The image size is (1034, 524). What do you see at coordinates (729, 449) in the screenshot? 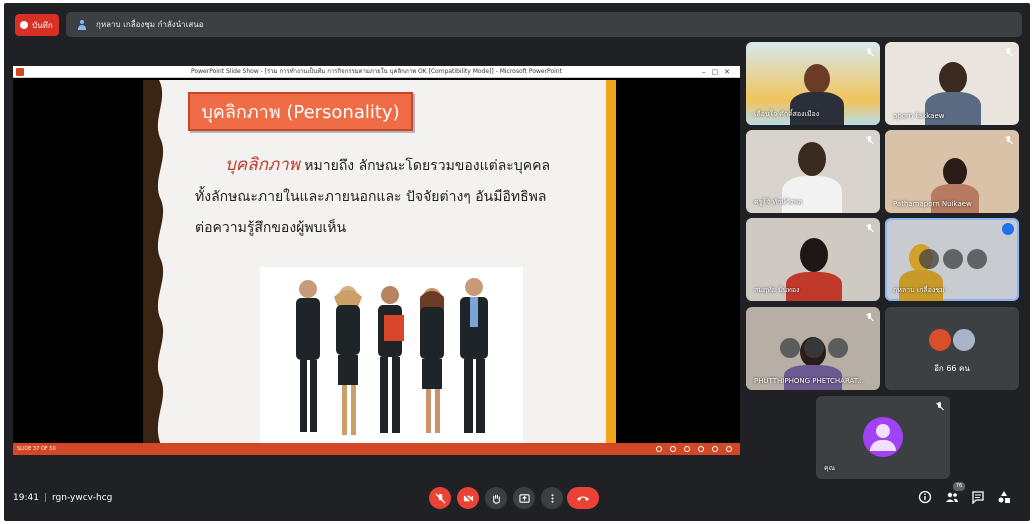
I see `reading-view-icon` at bounding box center [729, 449].